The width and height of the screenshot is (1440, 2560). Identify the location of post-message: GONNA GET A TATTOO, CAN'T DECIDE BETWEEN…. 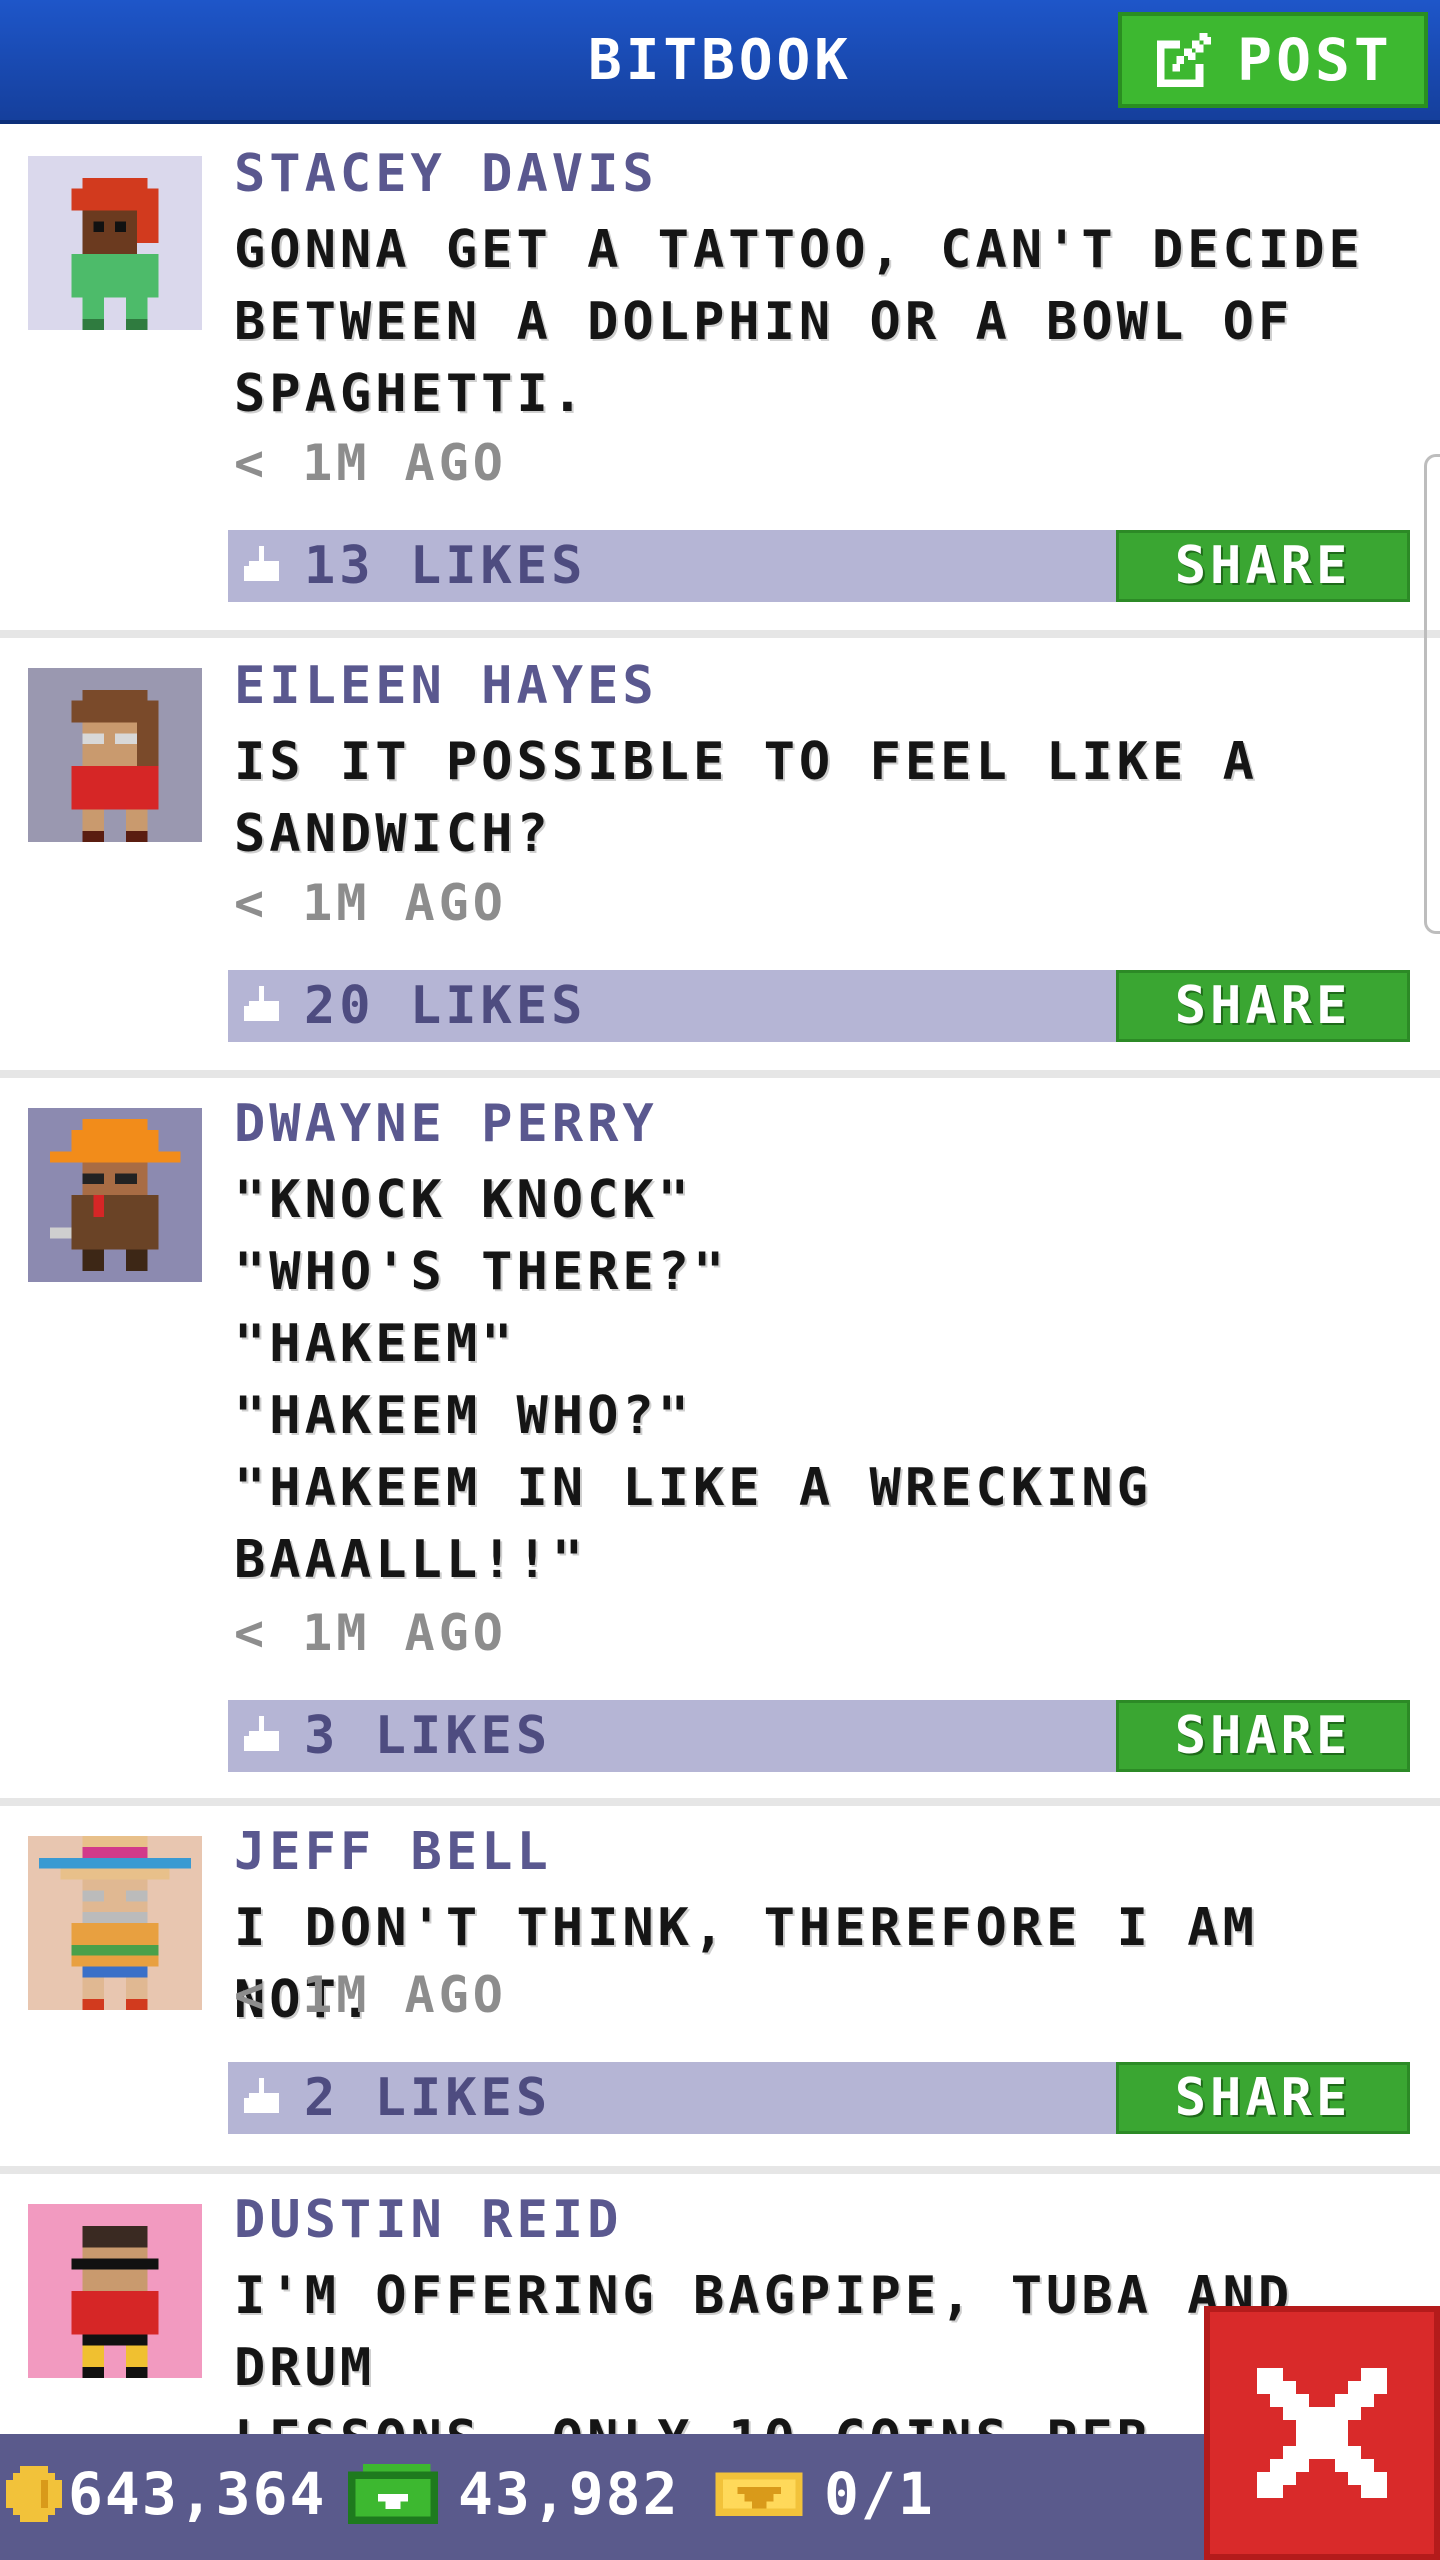
(799, 322).